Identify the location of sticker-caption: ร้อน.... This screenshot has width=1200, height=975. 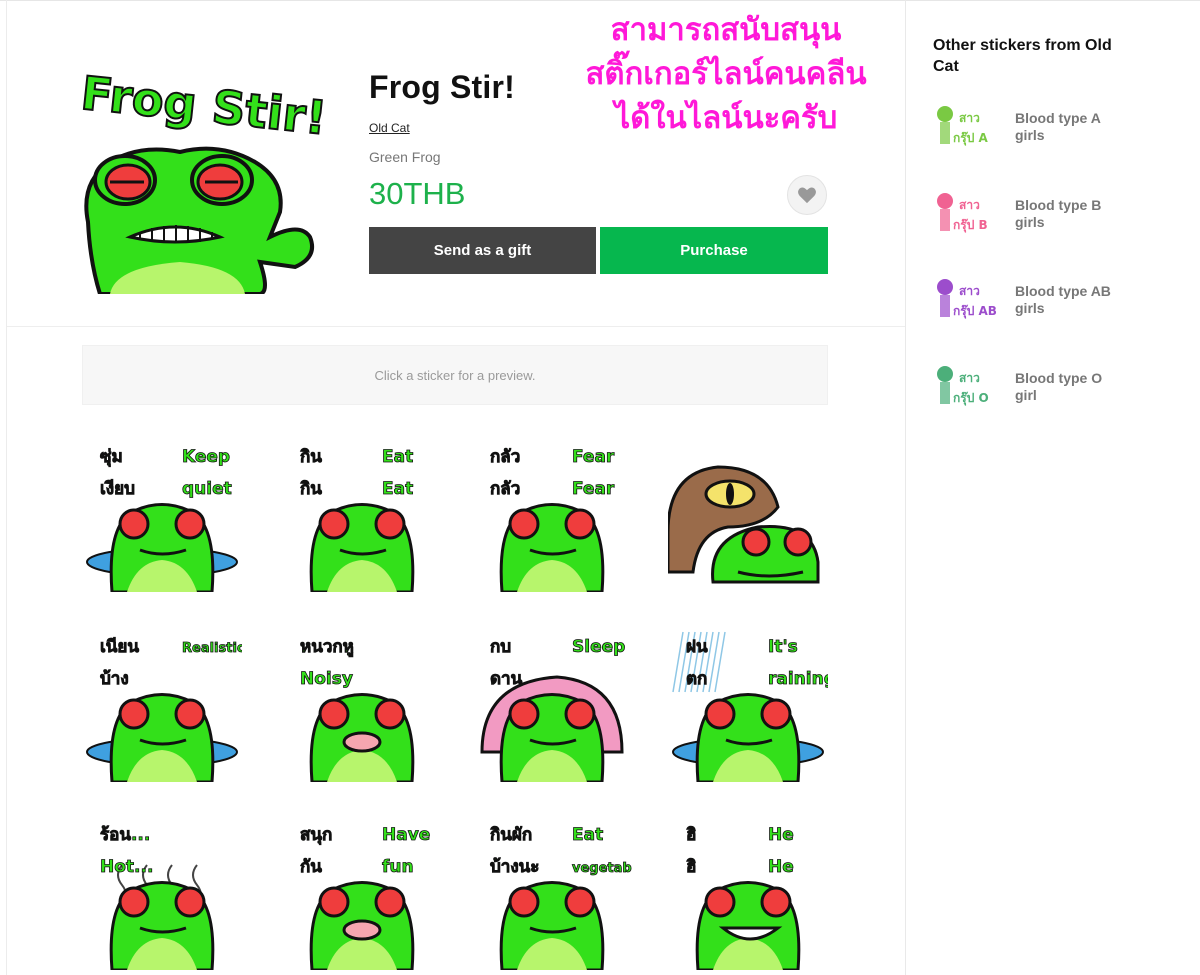
(125, 835).